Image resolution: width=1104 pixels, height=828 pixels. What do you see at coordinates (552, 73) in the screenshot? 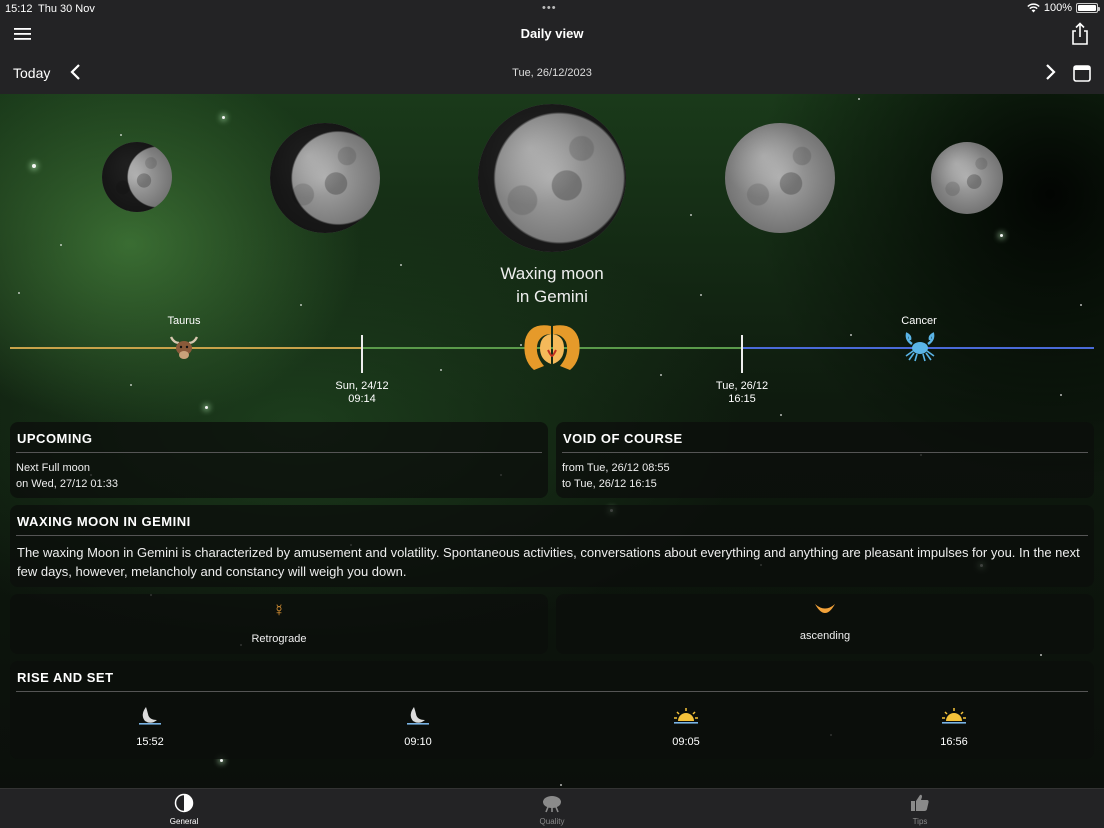
I see `current-date: Tue, 26/12/2023` at bounding box center [552, 73].